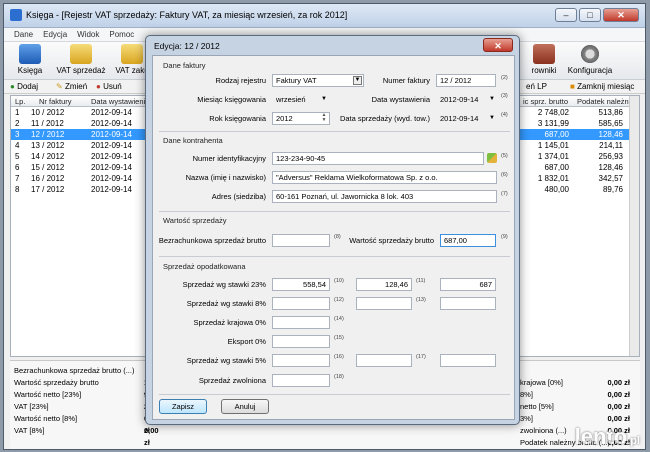  What do you see at coordinates (612, 189) in the screenshot?
I see `cell-vat: 89,76` at bounding box center [612, 189].